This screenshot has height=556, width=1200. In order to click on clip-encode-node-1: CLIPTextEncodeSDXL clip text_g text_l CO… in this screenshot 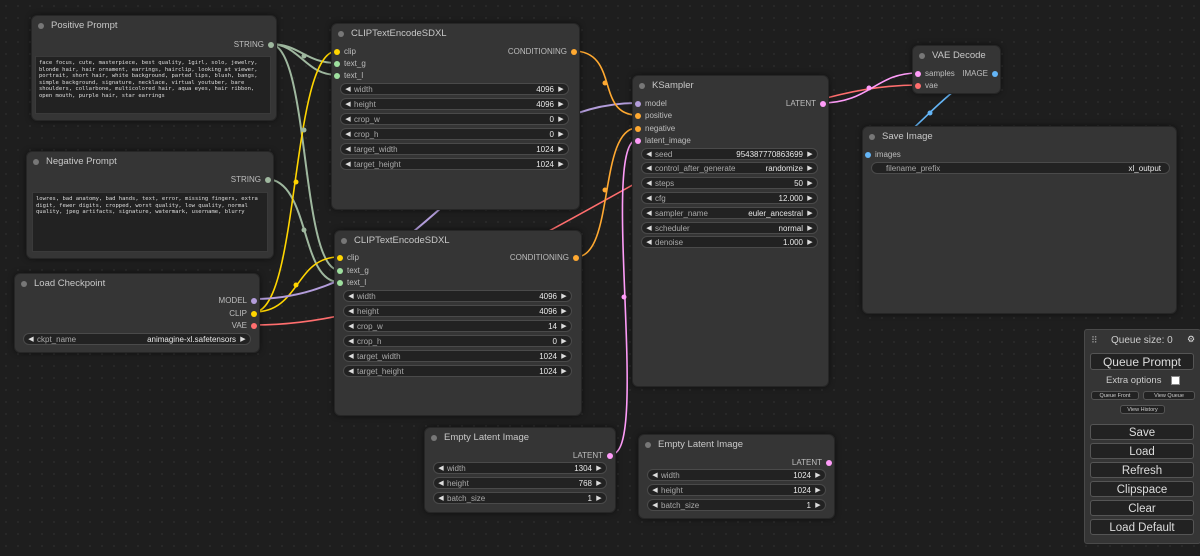, I will do `click(455, 116)`.